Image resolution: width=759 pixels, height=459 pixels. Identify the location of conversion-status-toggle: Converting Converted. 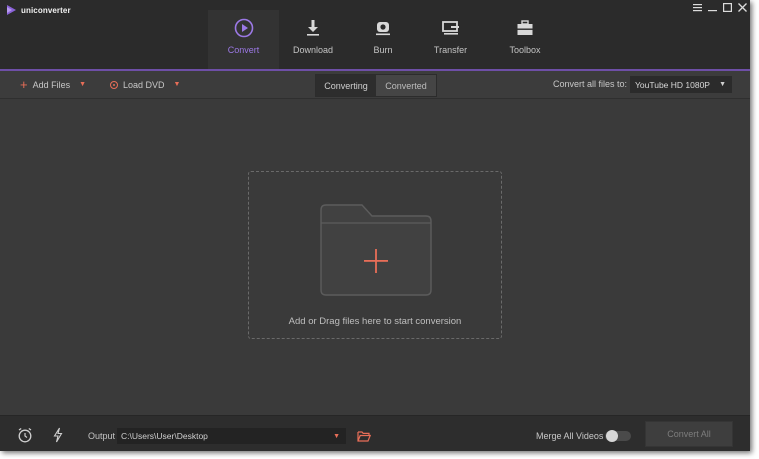
(376, 85).